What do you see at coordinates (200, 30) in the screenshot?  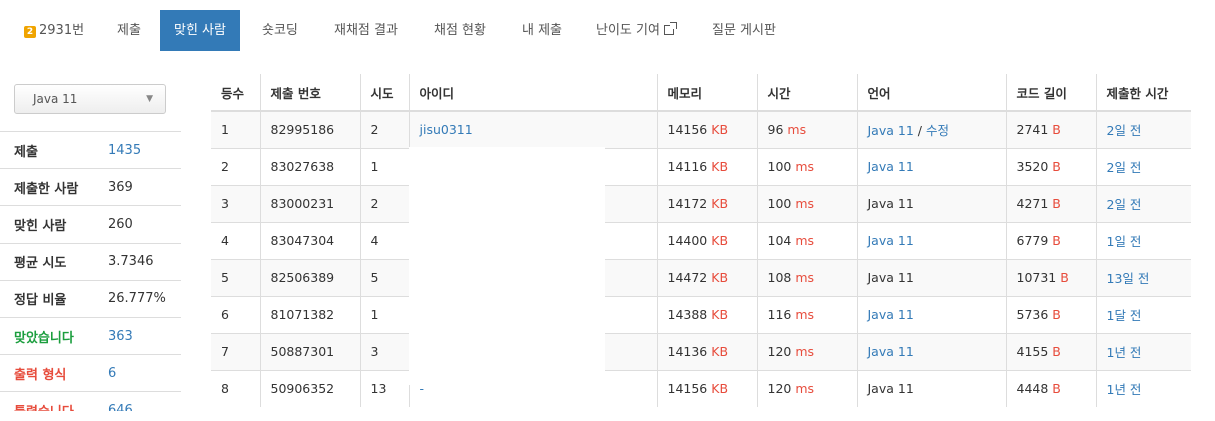 I see `tab-accepted-users: 맞힌 사람` at bounding box center [200, 30].